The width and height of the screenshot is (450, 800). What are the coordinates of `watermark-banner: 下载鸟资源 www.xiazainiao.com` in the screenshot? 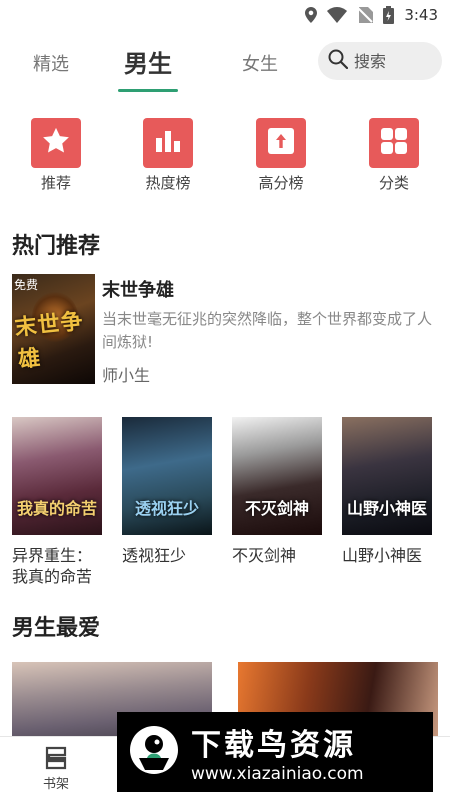 It's located at (275, 752).